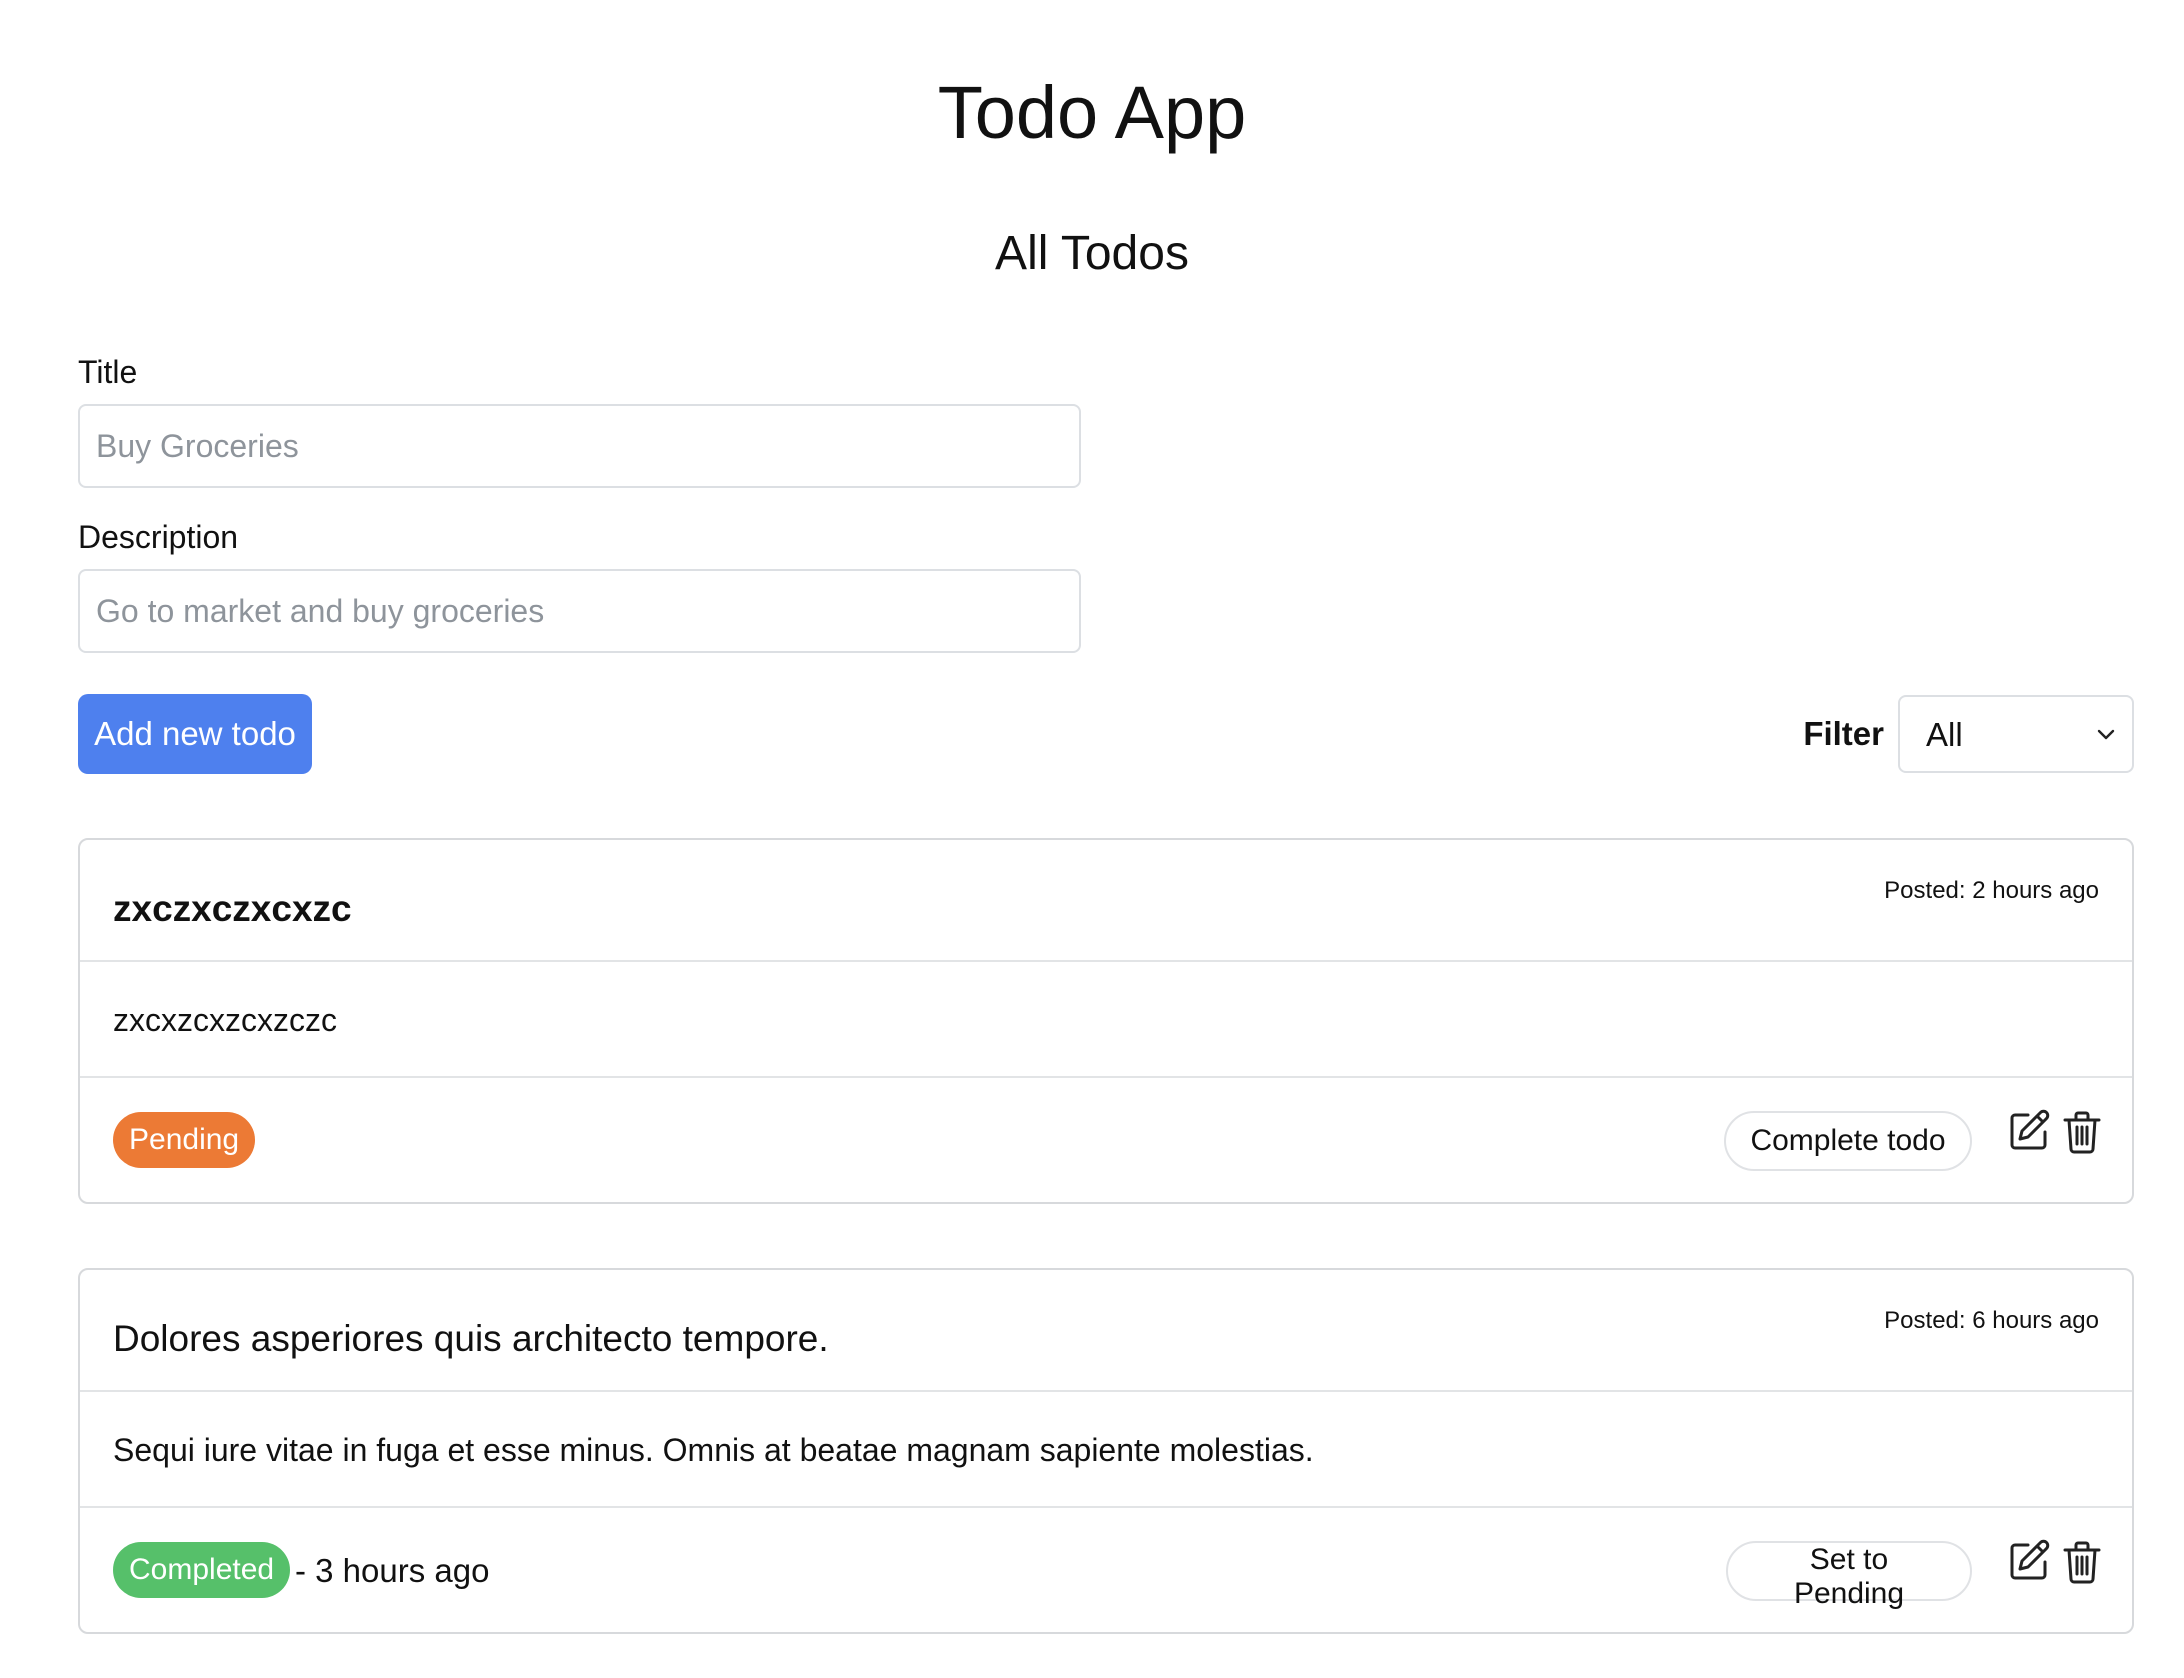  I want to click on todo-posted-time: Posted: 6 hours ago, so click(1991, 1320).